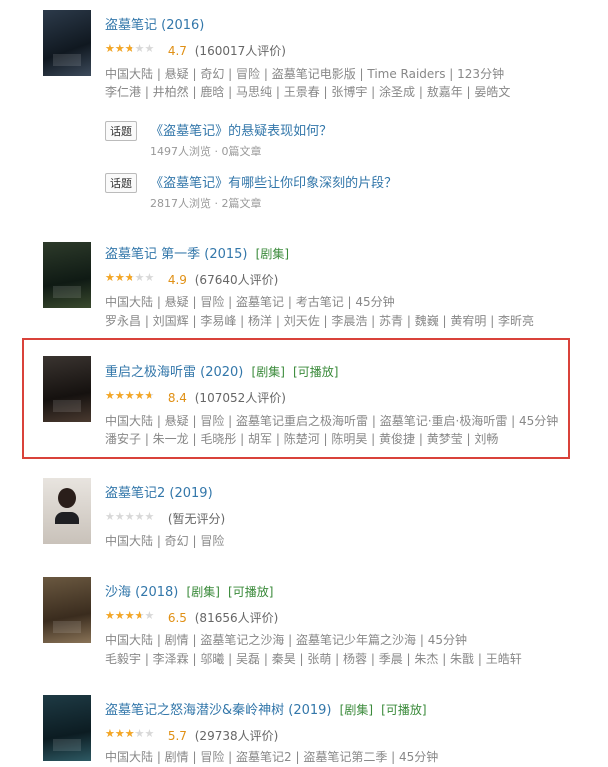  Describe the element at coordinates (177, 398) in the screenshot. I see `rating-score: 8.4` at that location.